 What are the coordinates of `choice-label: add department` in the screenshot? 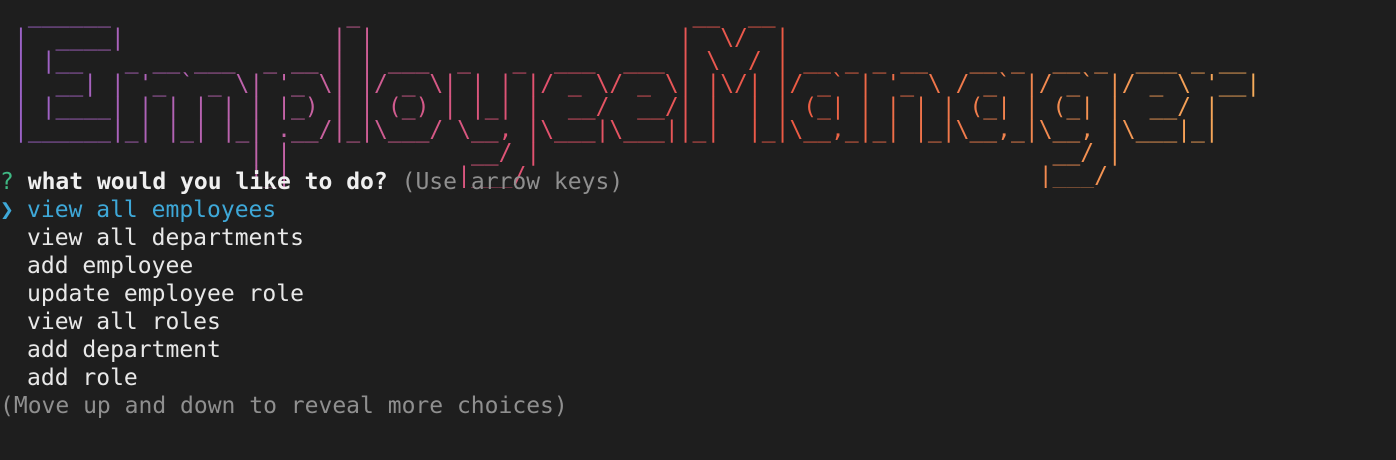 It's located at (124, 350).